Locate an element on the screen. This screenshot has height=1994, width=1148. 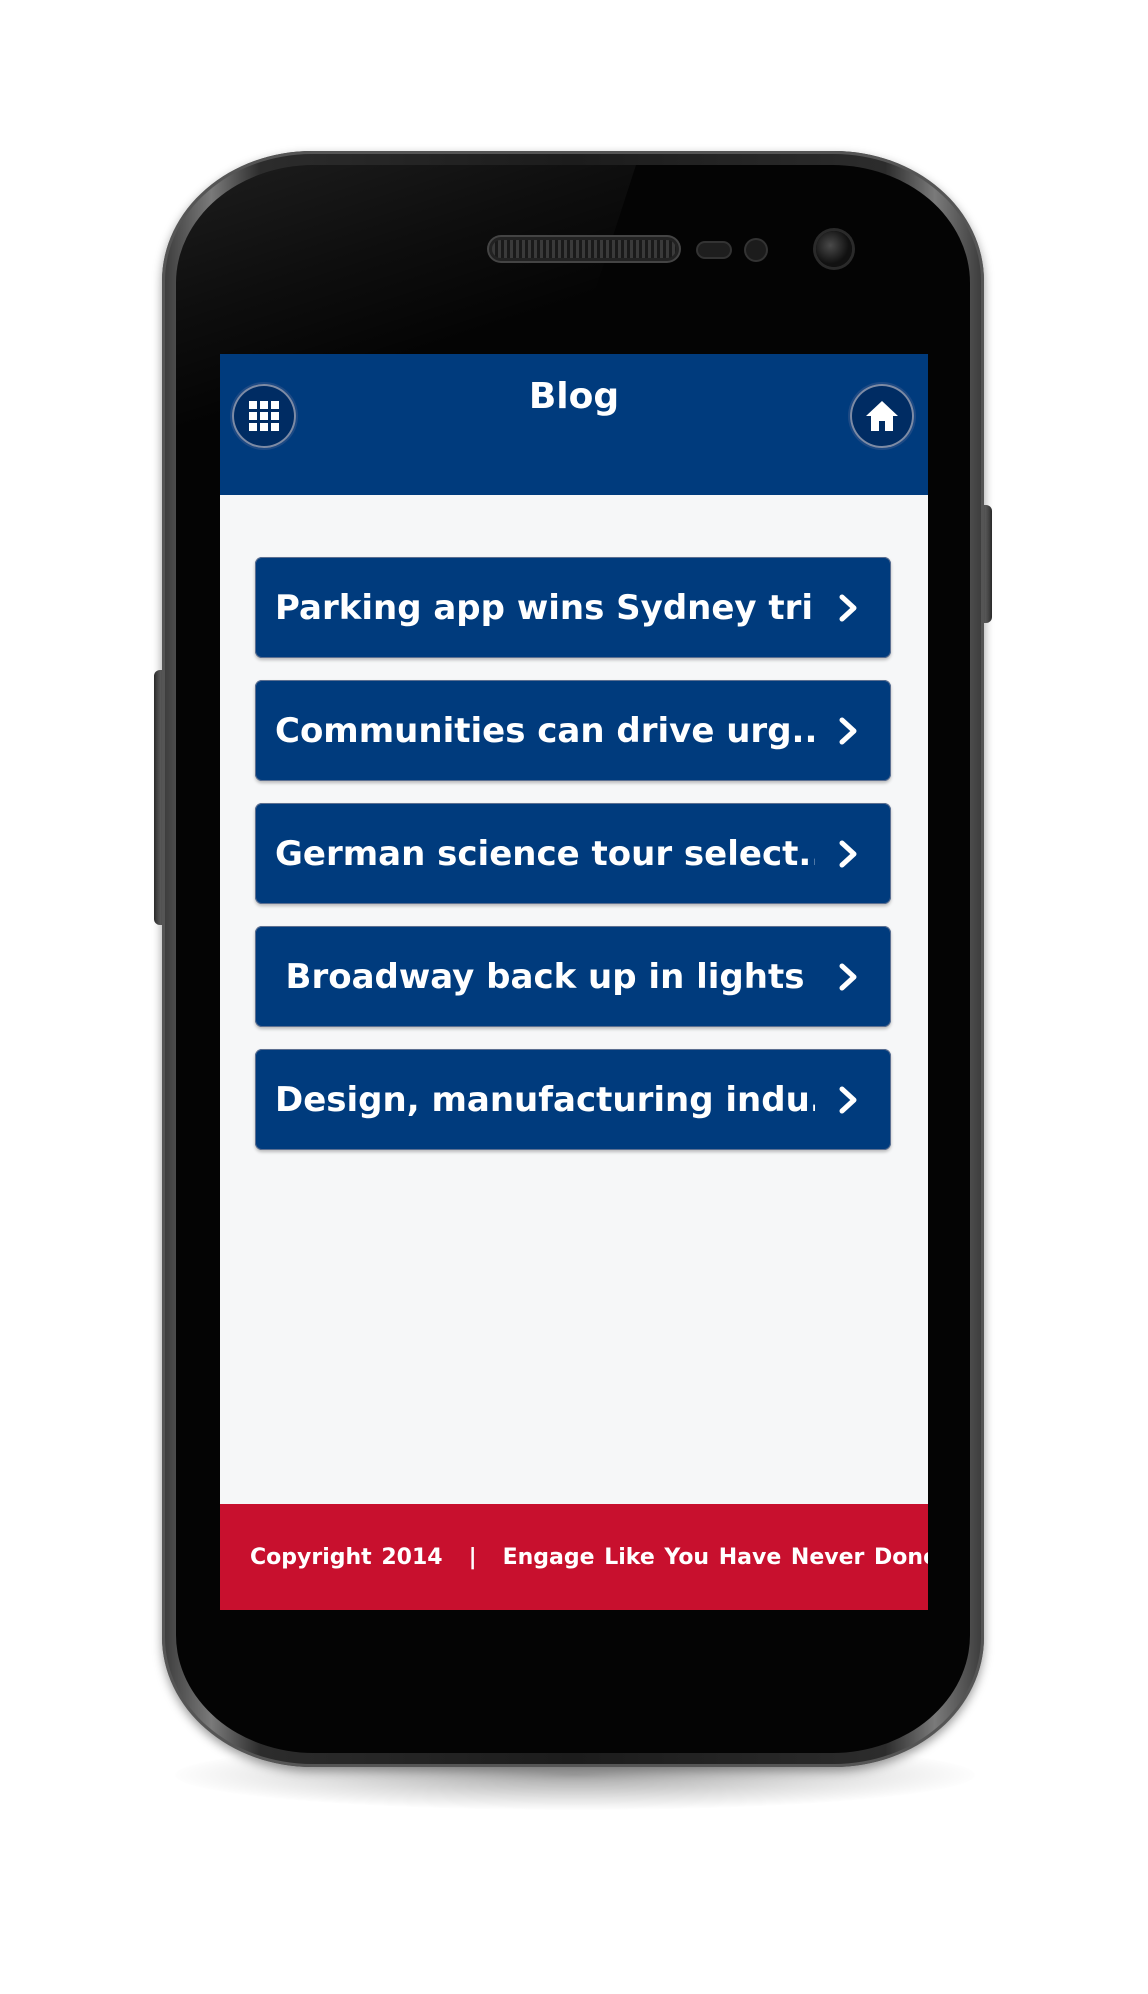
copyright-text: Copyright 2014 is located at coordinates (346, 1557).